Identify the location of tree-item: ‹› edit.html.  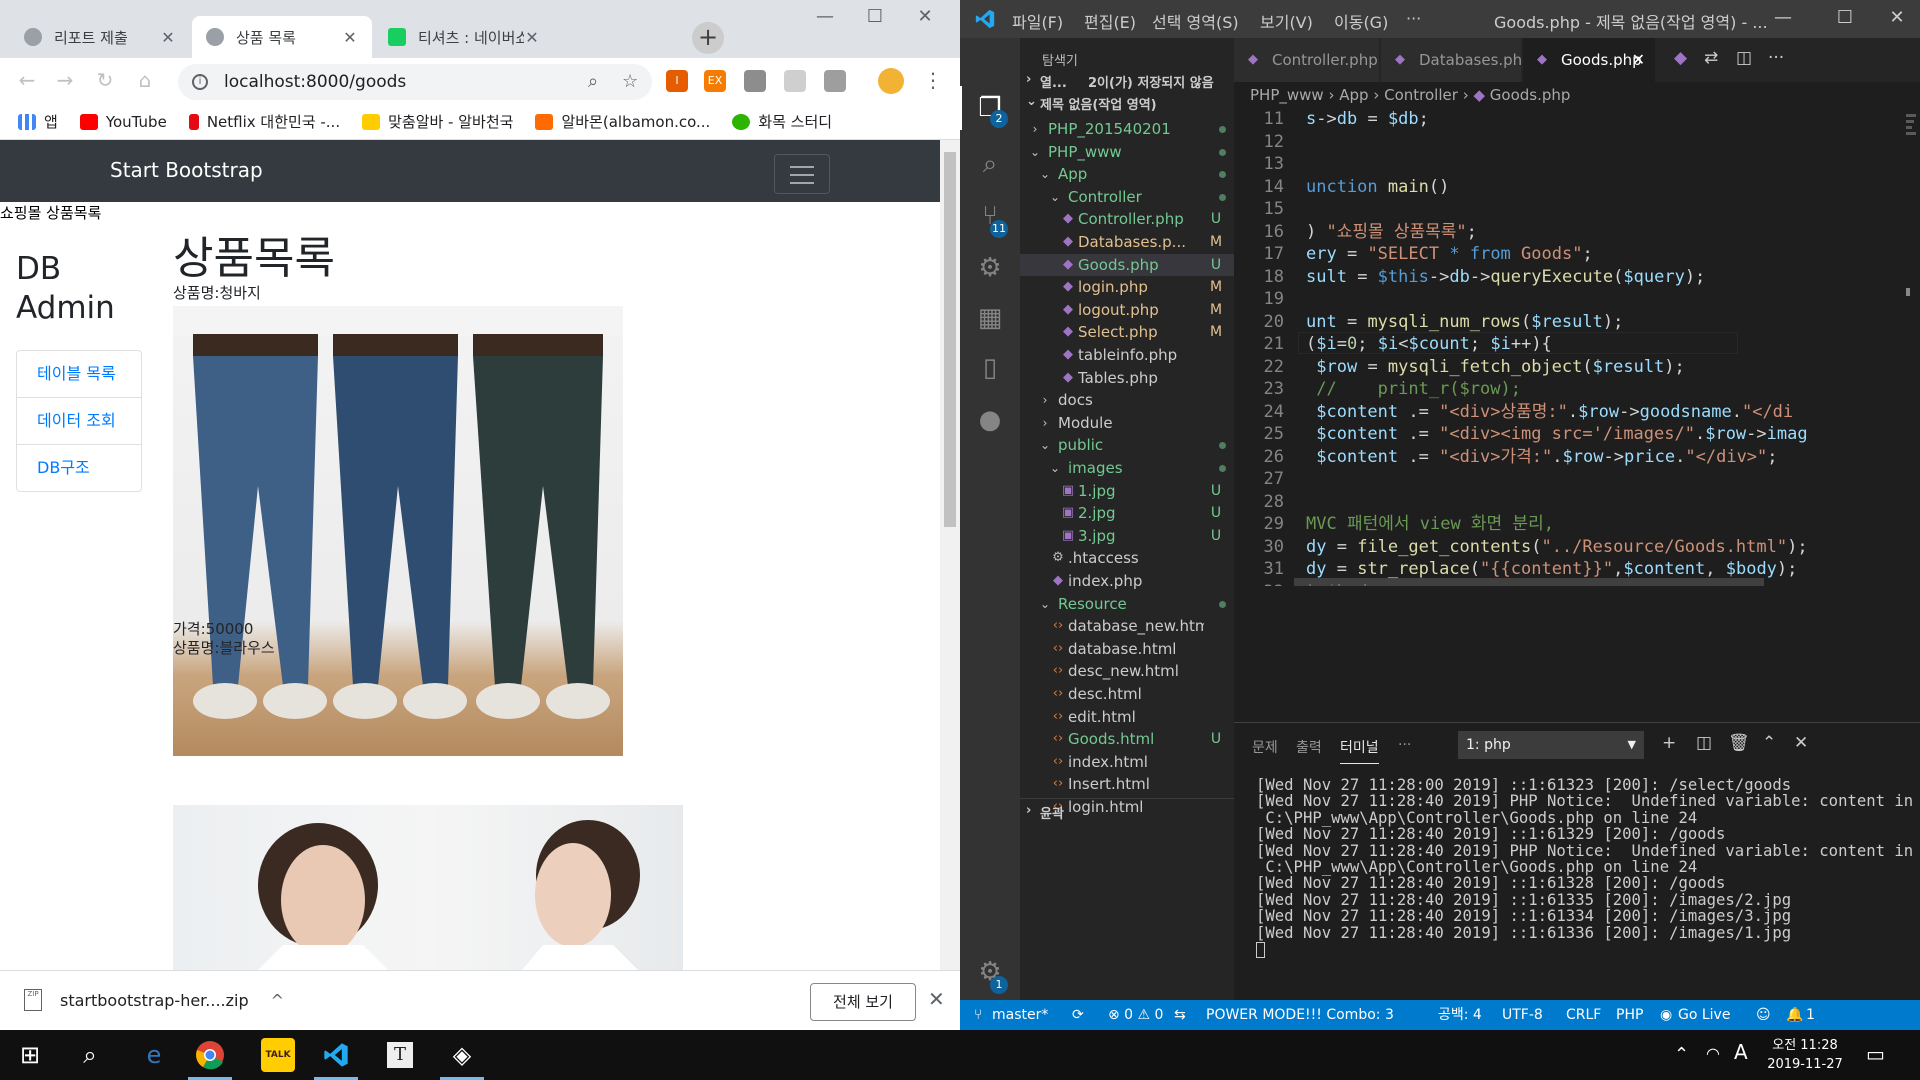
(1127, 717).